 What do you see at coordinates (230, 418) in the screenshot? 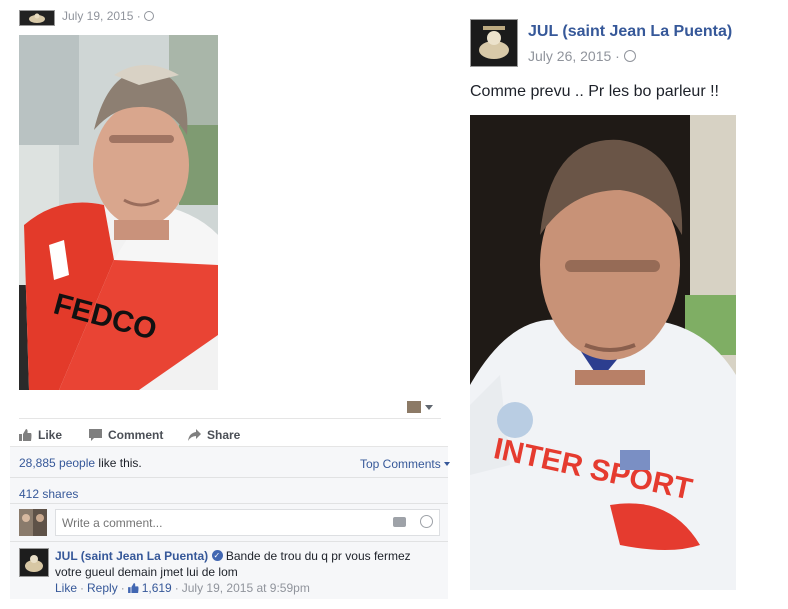
I see `action-bar-divider` at bounding box center [230, 418].